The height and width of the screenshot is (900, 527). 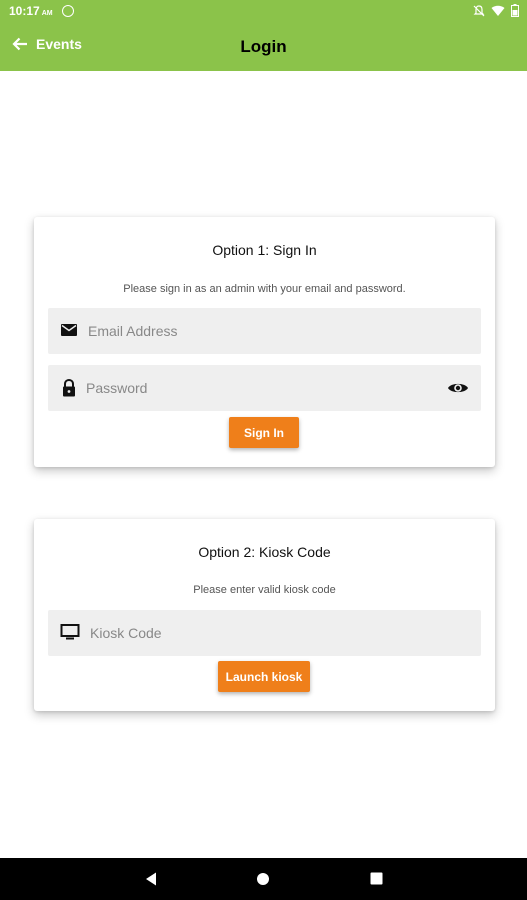 I want to click on status-ampm: AM, so click(x=47, y=13).